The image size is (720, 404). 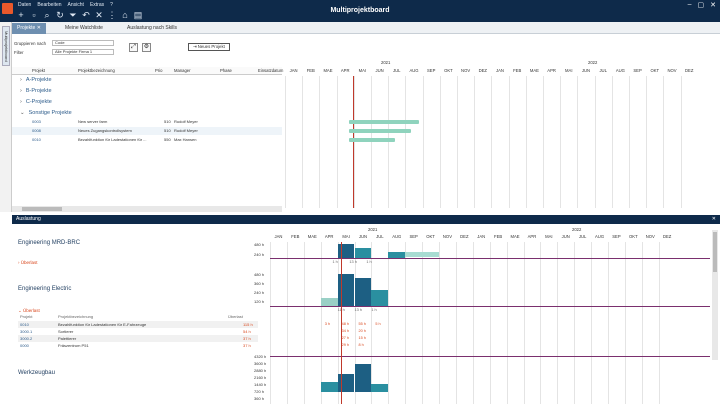 I want to click on month-label: FEB, so click(x=295, y=236).